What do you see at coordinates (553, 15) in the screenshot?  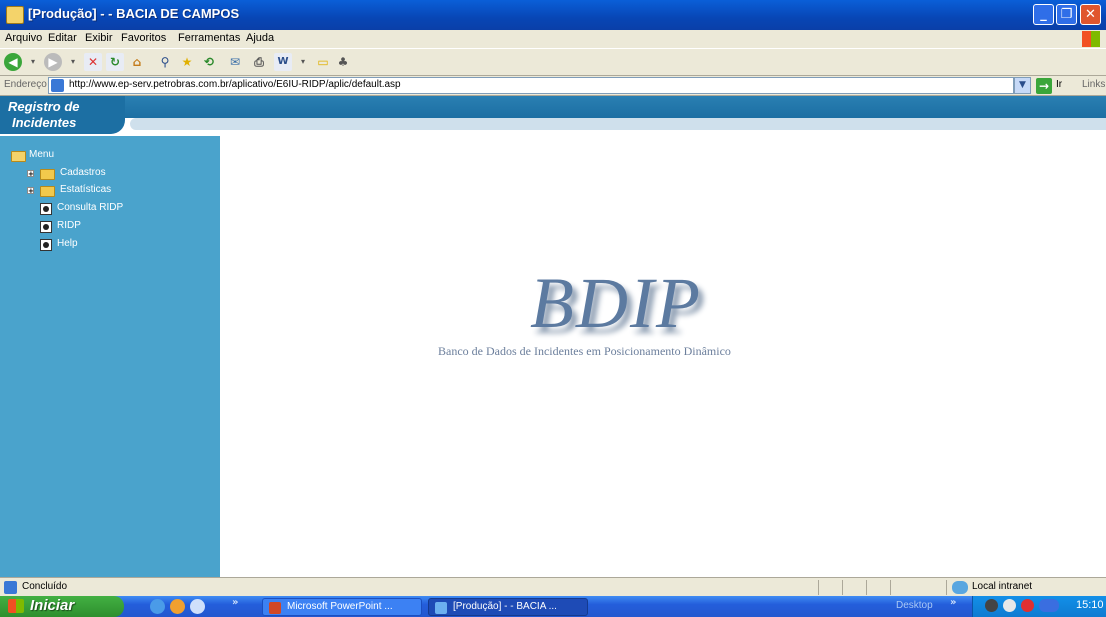 I see `window-title-bar: [Produção] - - BACIA DE CAMPOS _ ❐ ✕` at bounding box center [553, 15].